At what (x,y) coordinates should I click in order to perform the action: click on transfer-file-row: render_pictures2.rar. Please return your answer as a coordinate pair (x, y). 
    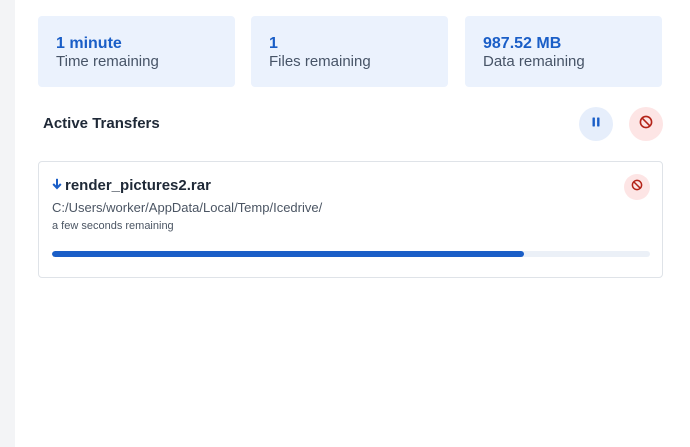
    Looking at the image, I should click on (131, 186).